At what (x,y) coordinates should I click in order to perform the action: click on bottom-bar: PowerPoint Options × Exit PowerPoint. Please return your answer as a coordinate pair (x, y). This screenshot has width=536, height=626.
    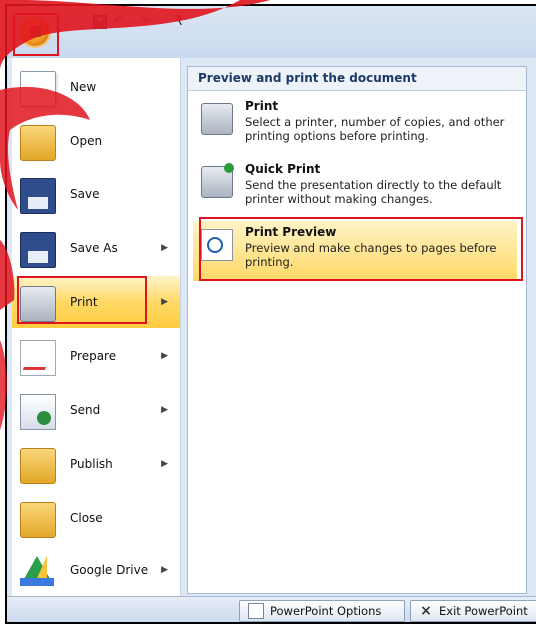
    Looking at the image, I should click on (271, 609).